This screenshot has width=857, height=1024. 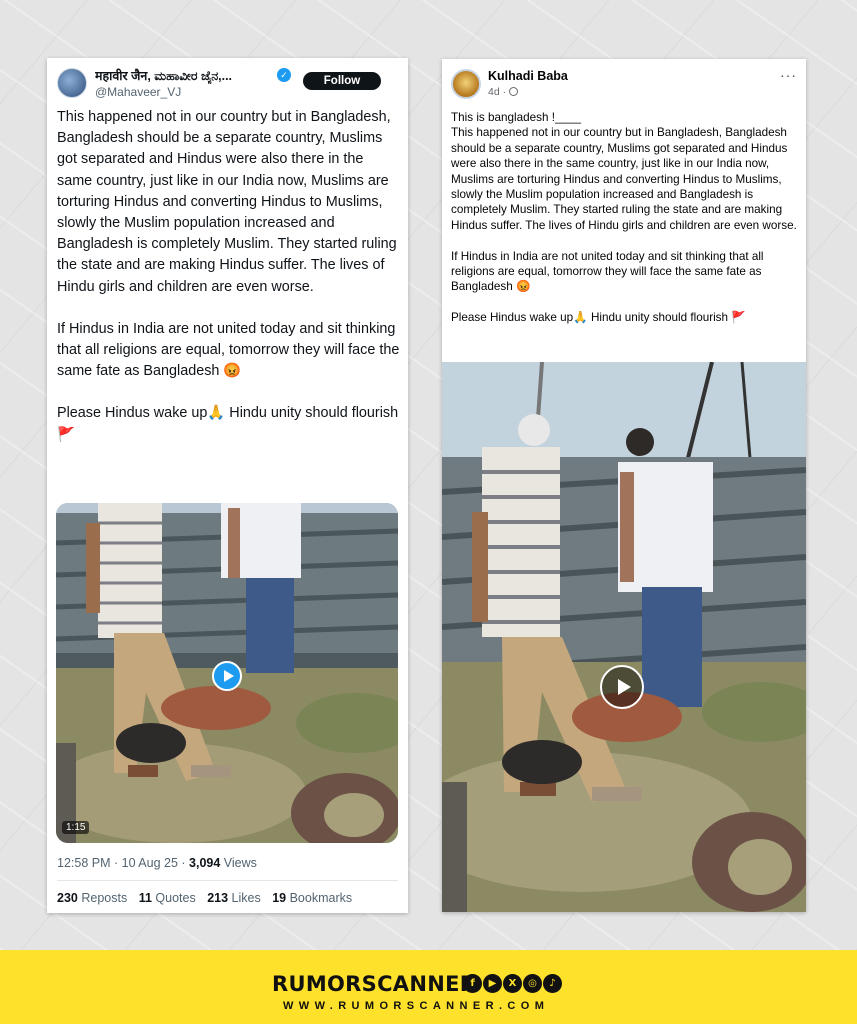 I want to click on likes-stat: 213 Likes, so click(x=234, y=898).